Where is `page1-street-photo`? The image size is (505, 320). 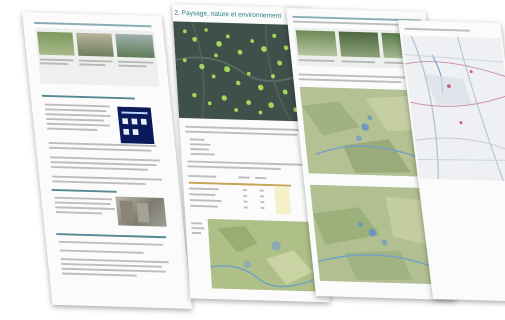 page1-street-photo is located at coordinates (141, 211).